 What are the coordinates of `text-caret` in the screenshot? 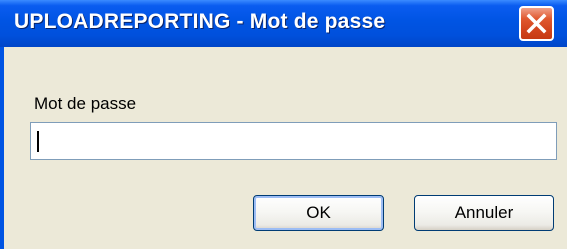 It's located at (38, 141).